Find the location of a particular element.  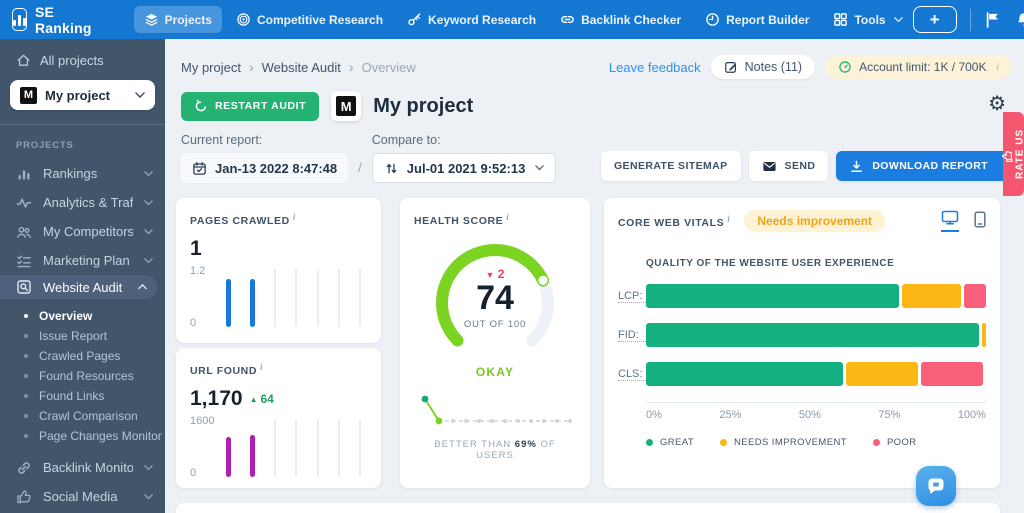

nav-item-backlink-checker: Backlink Checker is located at coordinates (620, 19).